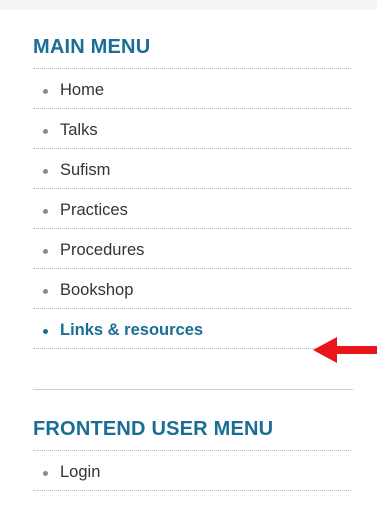 This screenshot has width=377, height=528. I want to click on menu-item-practices: Practices, so click(192, 209).